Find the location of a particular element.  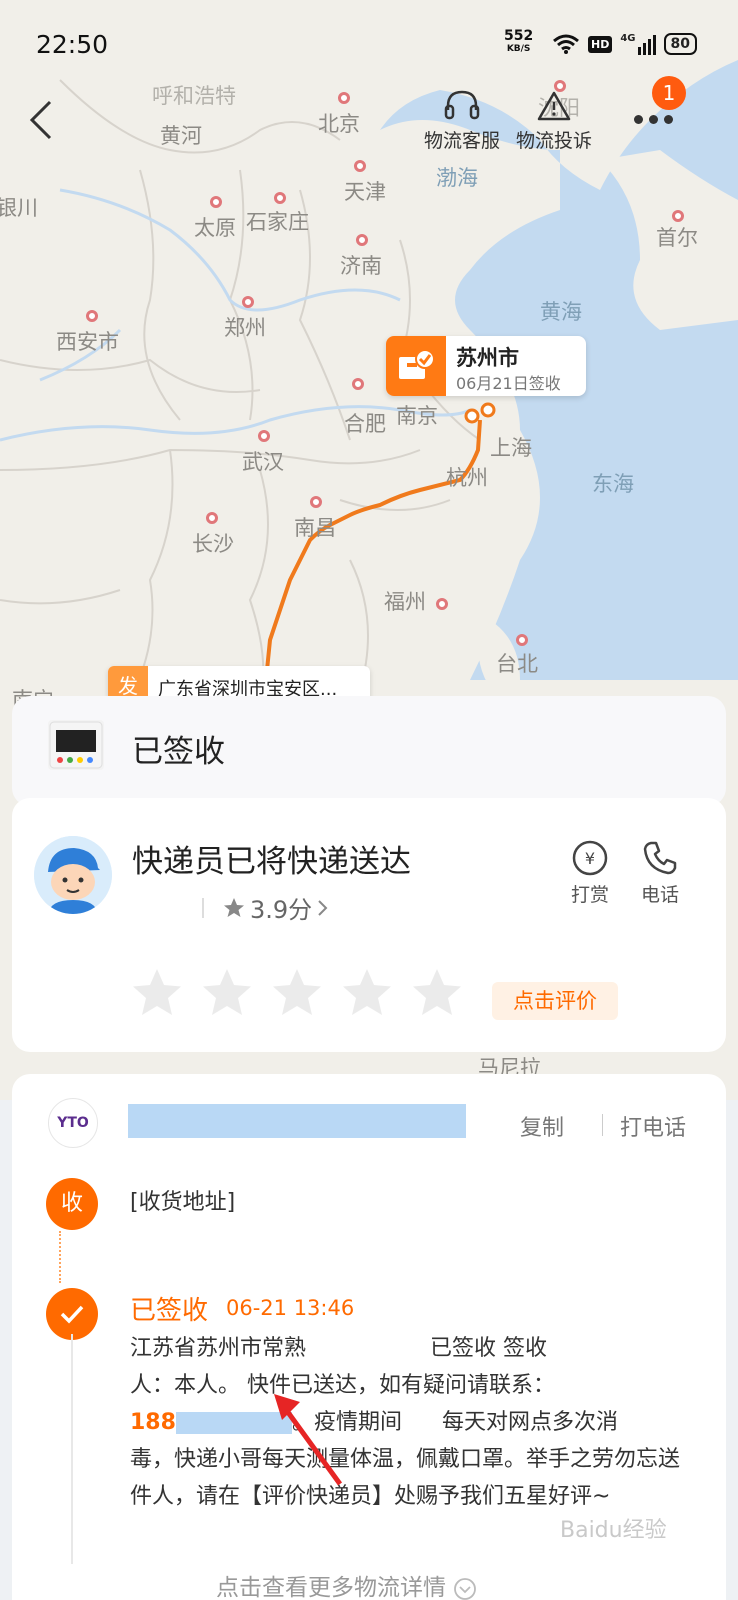

rating-stars is located at coordinates (297, 993).